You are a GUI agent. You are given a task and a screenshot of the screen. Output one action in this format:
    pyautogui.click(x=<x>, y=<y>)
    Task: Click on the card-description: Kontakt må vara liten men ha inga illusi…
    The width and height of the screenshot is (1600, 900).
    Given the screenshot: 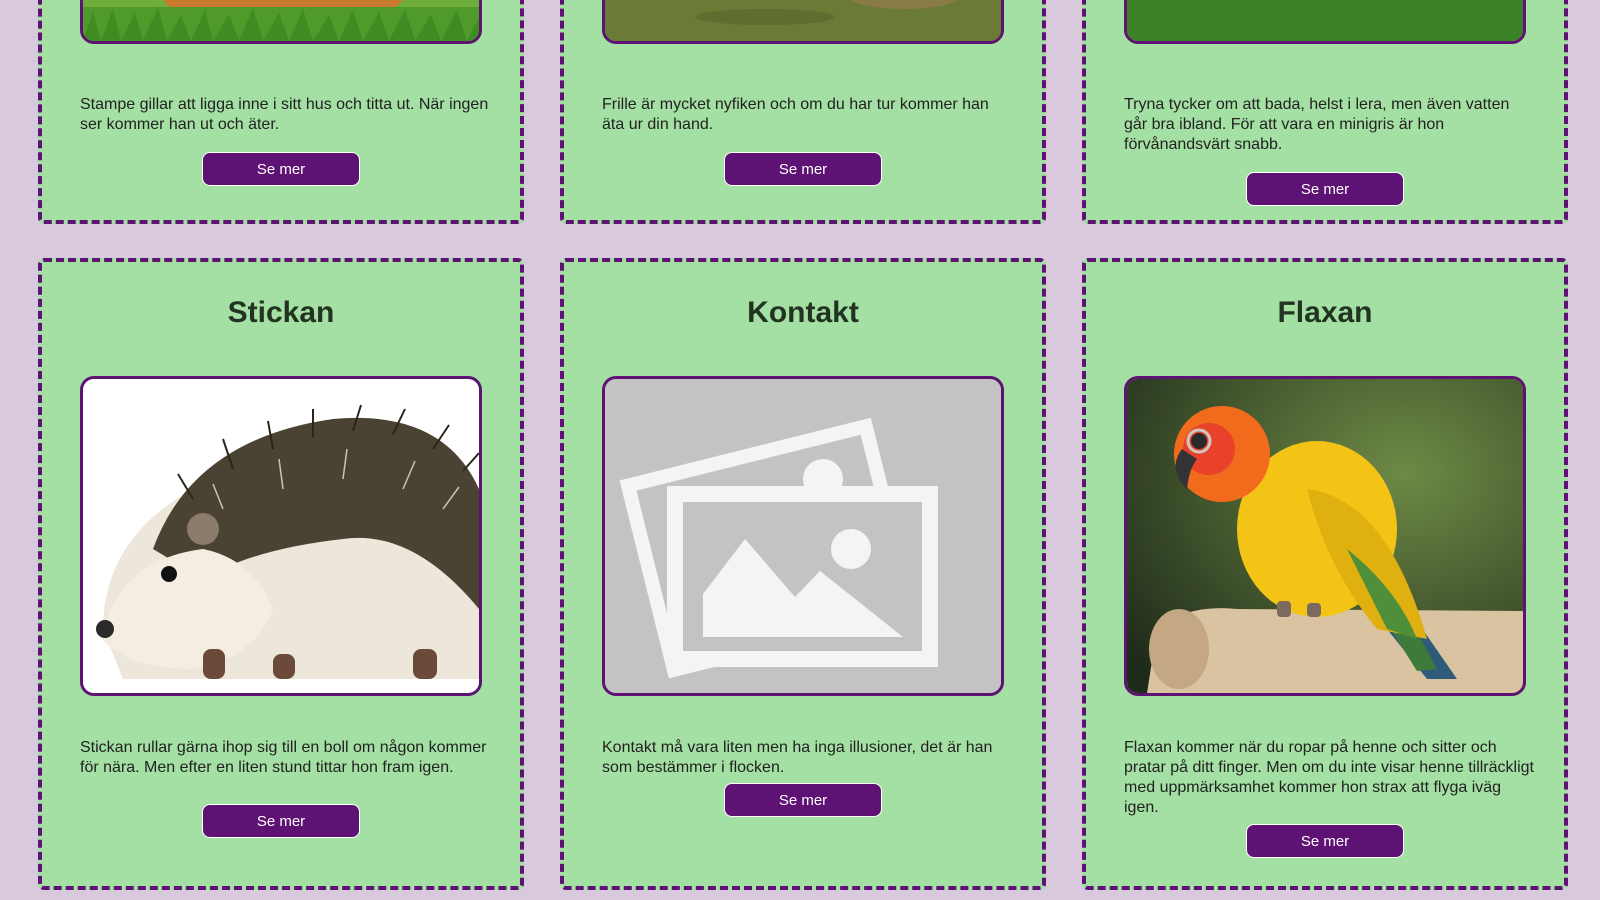 What is the action you would take?
    pyautogui.click(x=797, y=757)
    